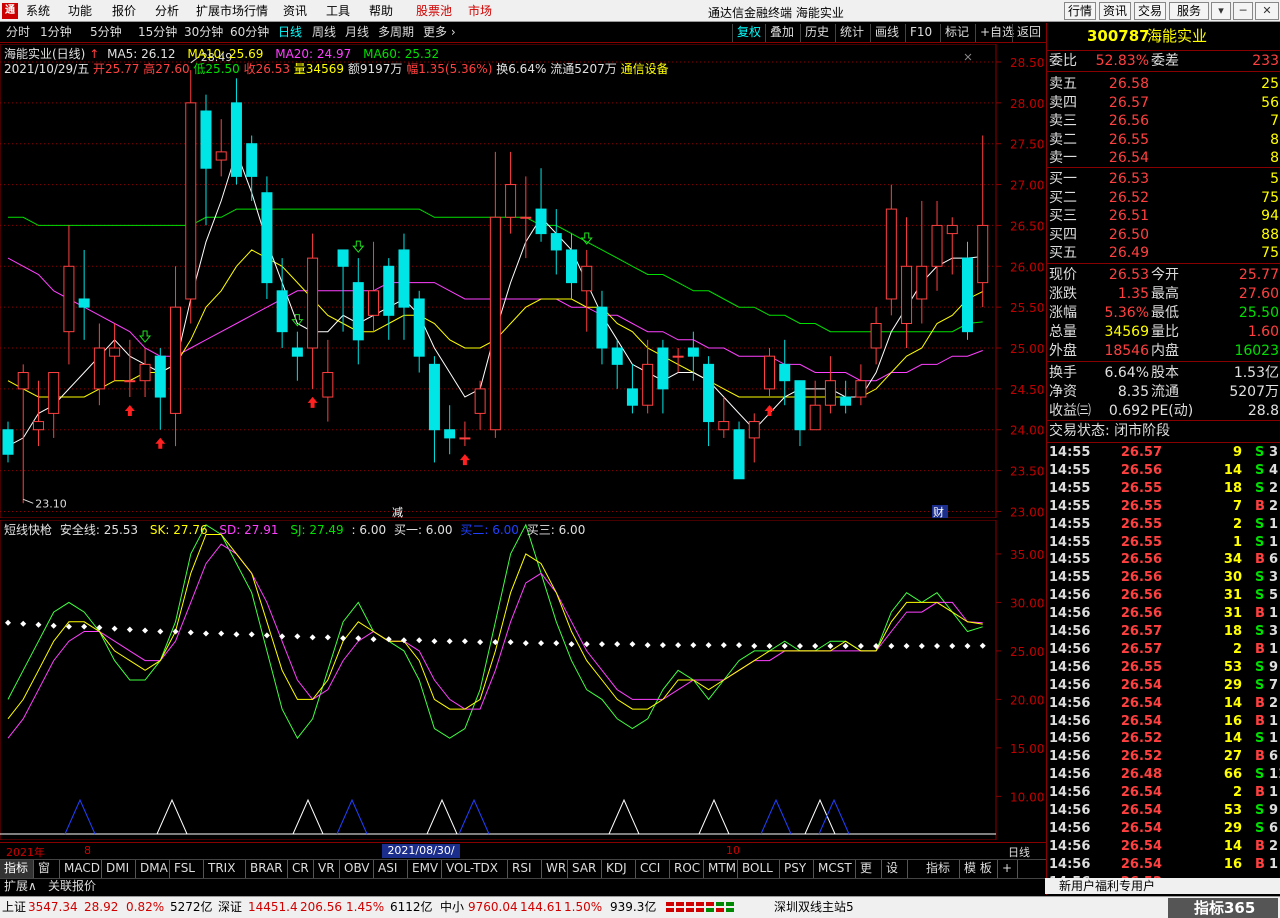 The width and height of the screenshot is (1280, 918). What do you see at coordinates (324, 32) in the screenshot?
I see `period-weekly: 周线` at bounding box center [324, 32].